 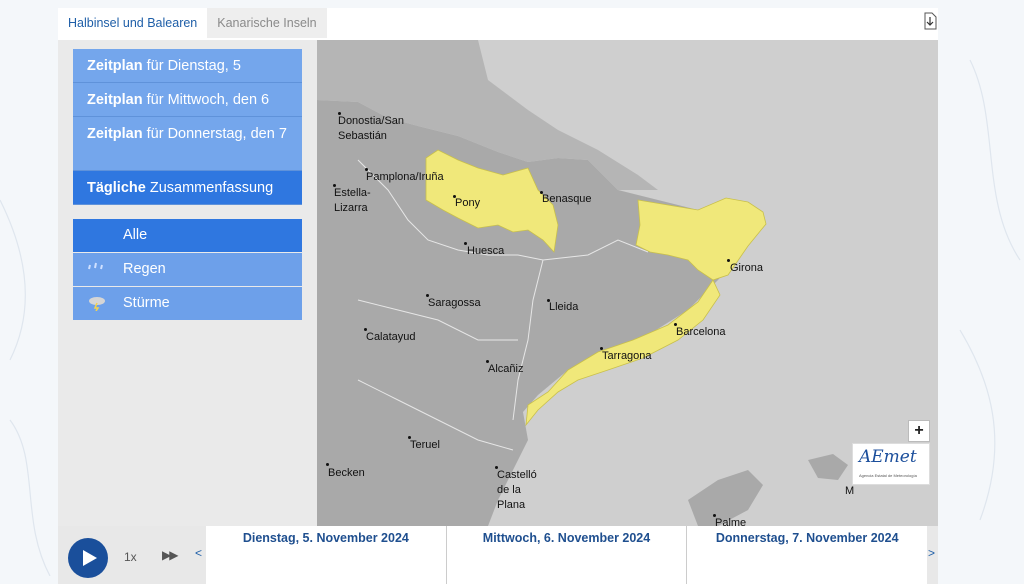 I want to click on filter-rain-button: Regen, so click(x=187, y=269).